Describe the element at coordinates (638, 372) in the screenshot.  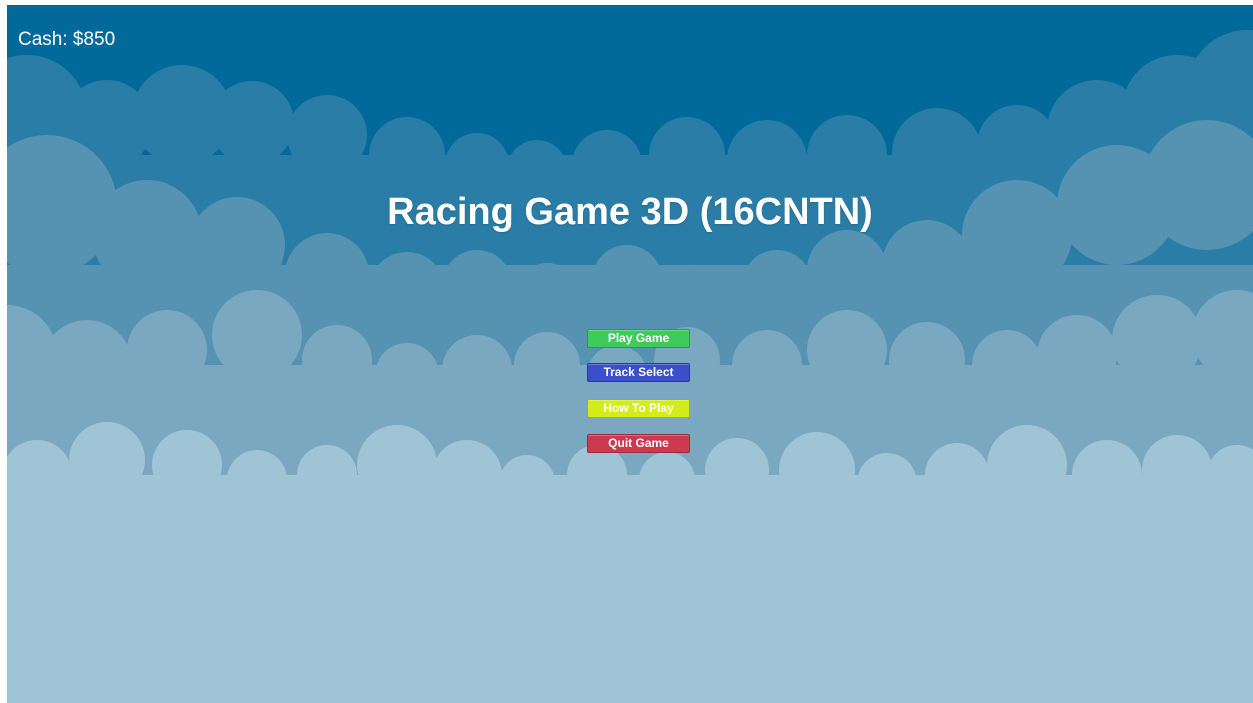
I see `track-select-button: Track Select` at that location.